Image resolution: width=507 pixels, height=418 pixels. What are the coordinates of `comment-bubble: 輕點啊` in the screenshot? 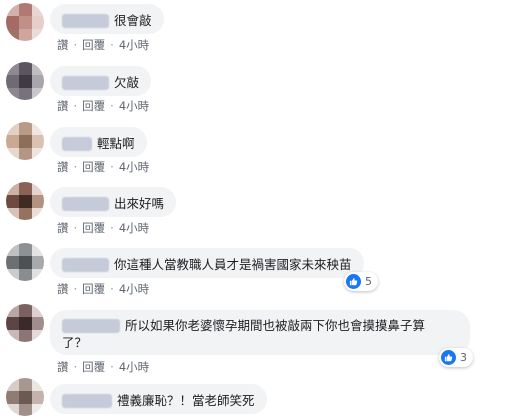 It's located at (98, 142).